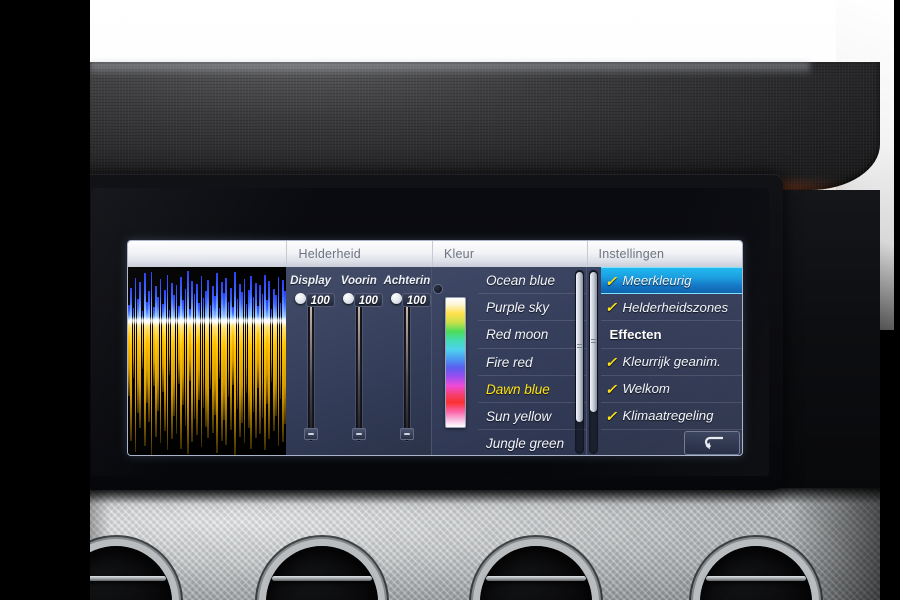 This screenshot has height=600, width=900. Describe the element at coordinates (465, 496) in the screenshot. I see `trim-top-shadow` at that location.